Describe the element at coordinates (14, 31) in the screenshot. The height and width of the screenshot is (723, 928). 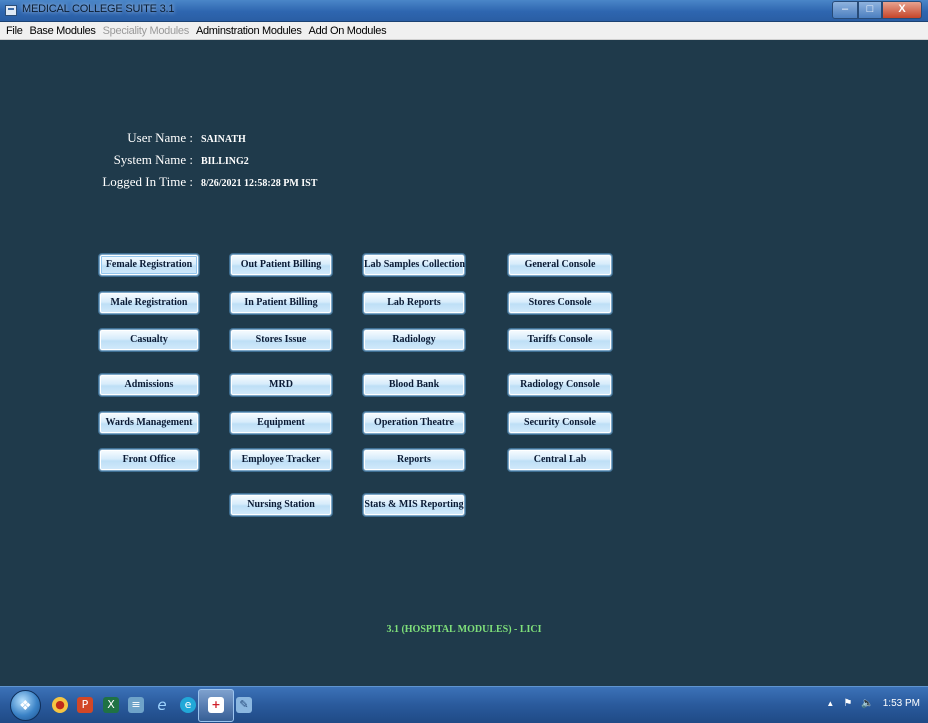
I see `menu-file: File` at that location.